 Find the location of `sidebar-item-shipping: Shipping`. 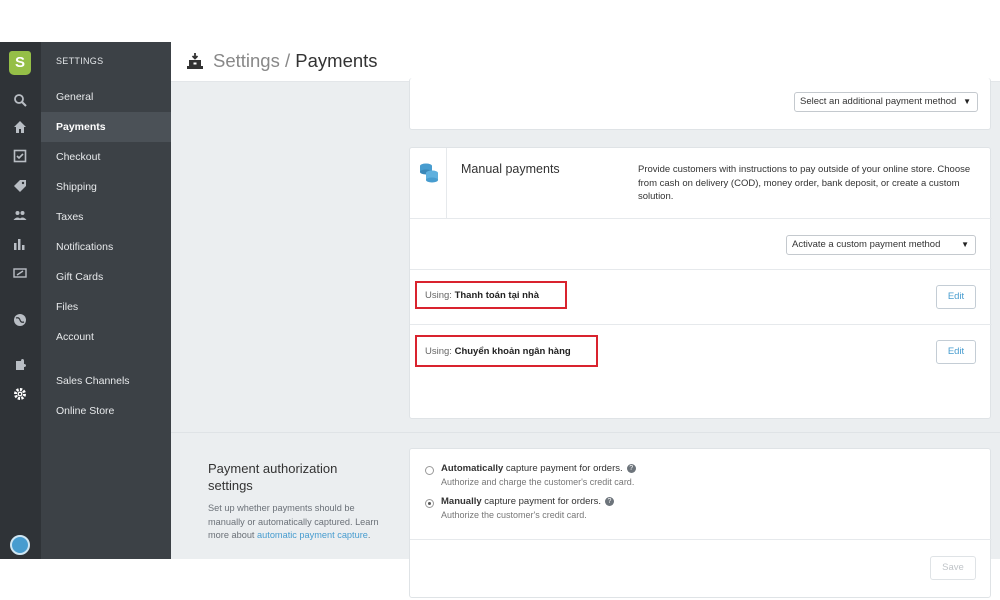

sidebar-item-shipping: Shipping is located at coordinates (106, 187).